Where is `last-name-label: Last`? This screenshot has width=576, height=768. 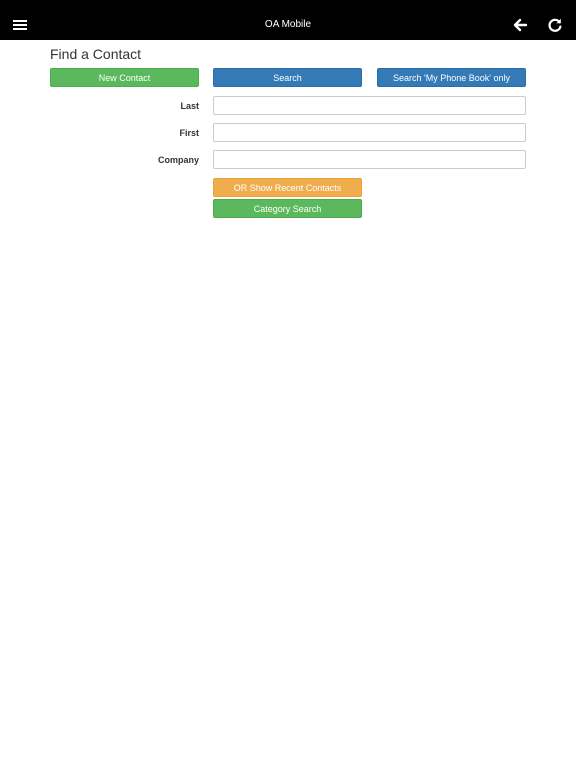 last-name-label: Last is located at coordinates (189, 106).